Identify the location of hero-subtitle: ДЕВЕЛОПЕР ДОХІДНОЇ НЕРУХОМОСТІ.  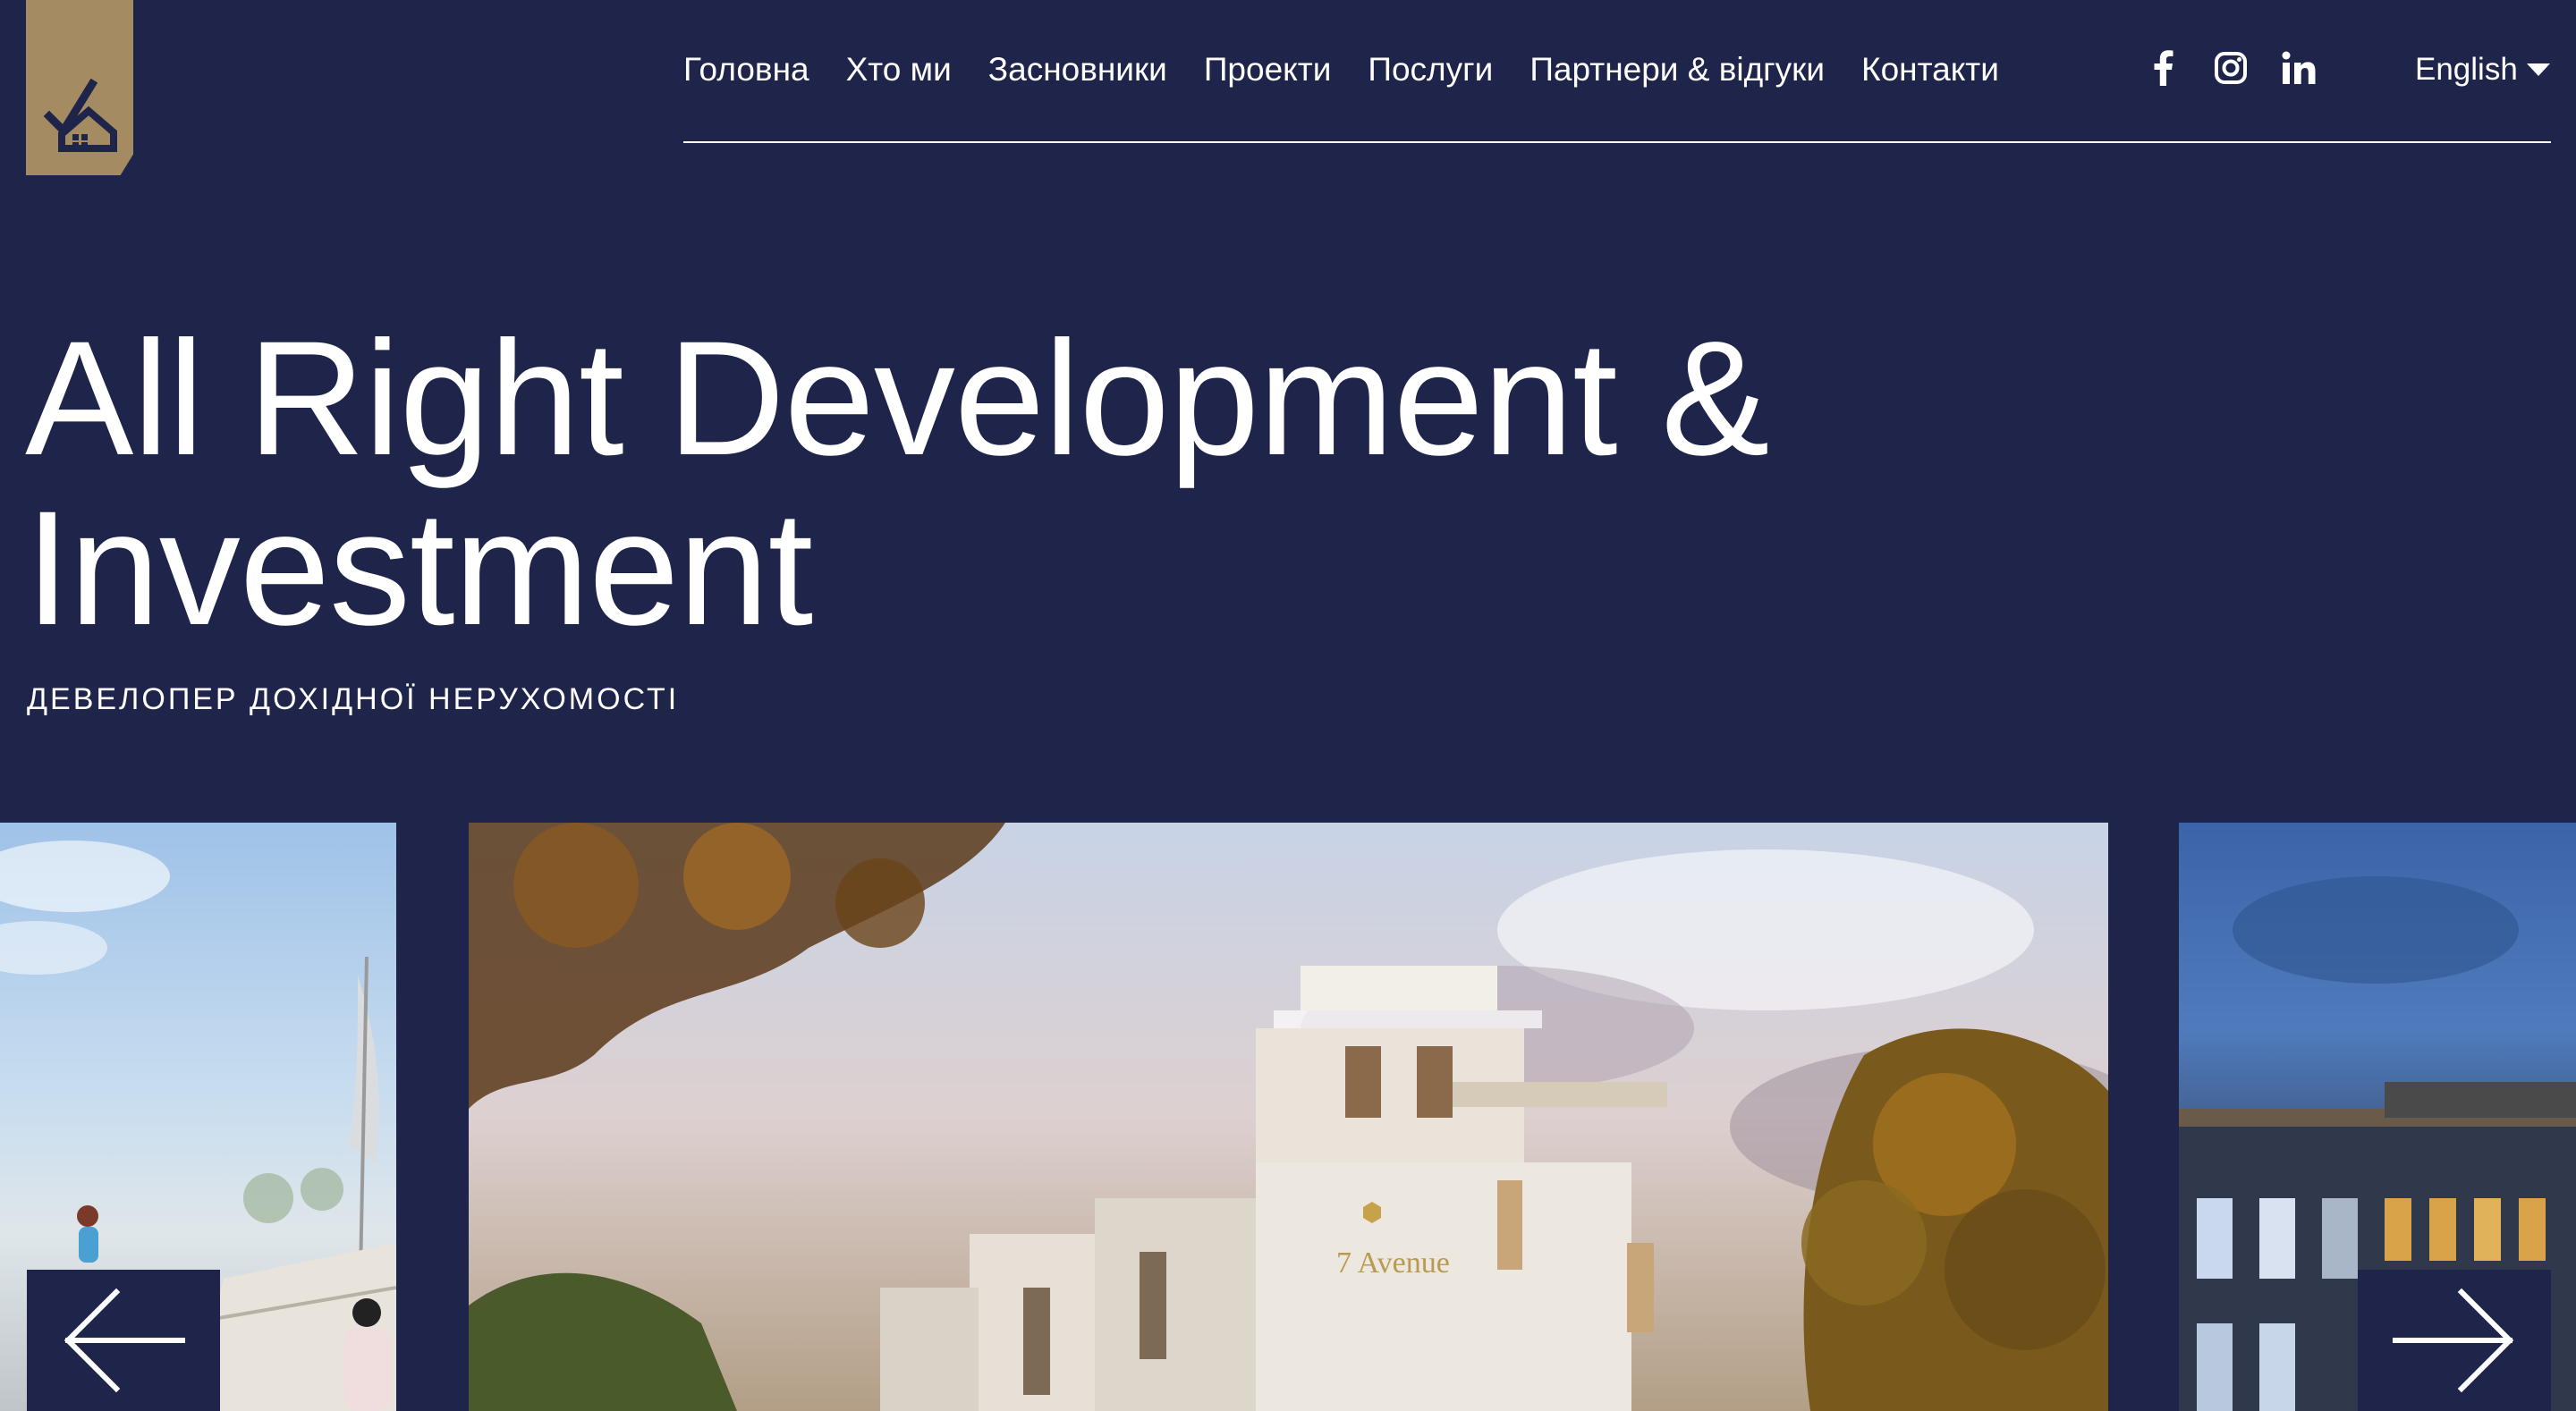
(353, 699).